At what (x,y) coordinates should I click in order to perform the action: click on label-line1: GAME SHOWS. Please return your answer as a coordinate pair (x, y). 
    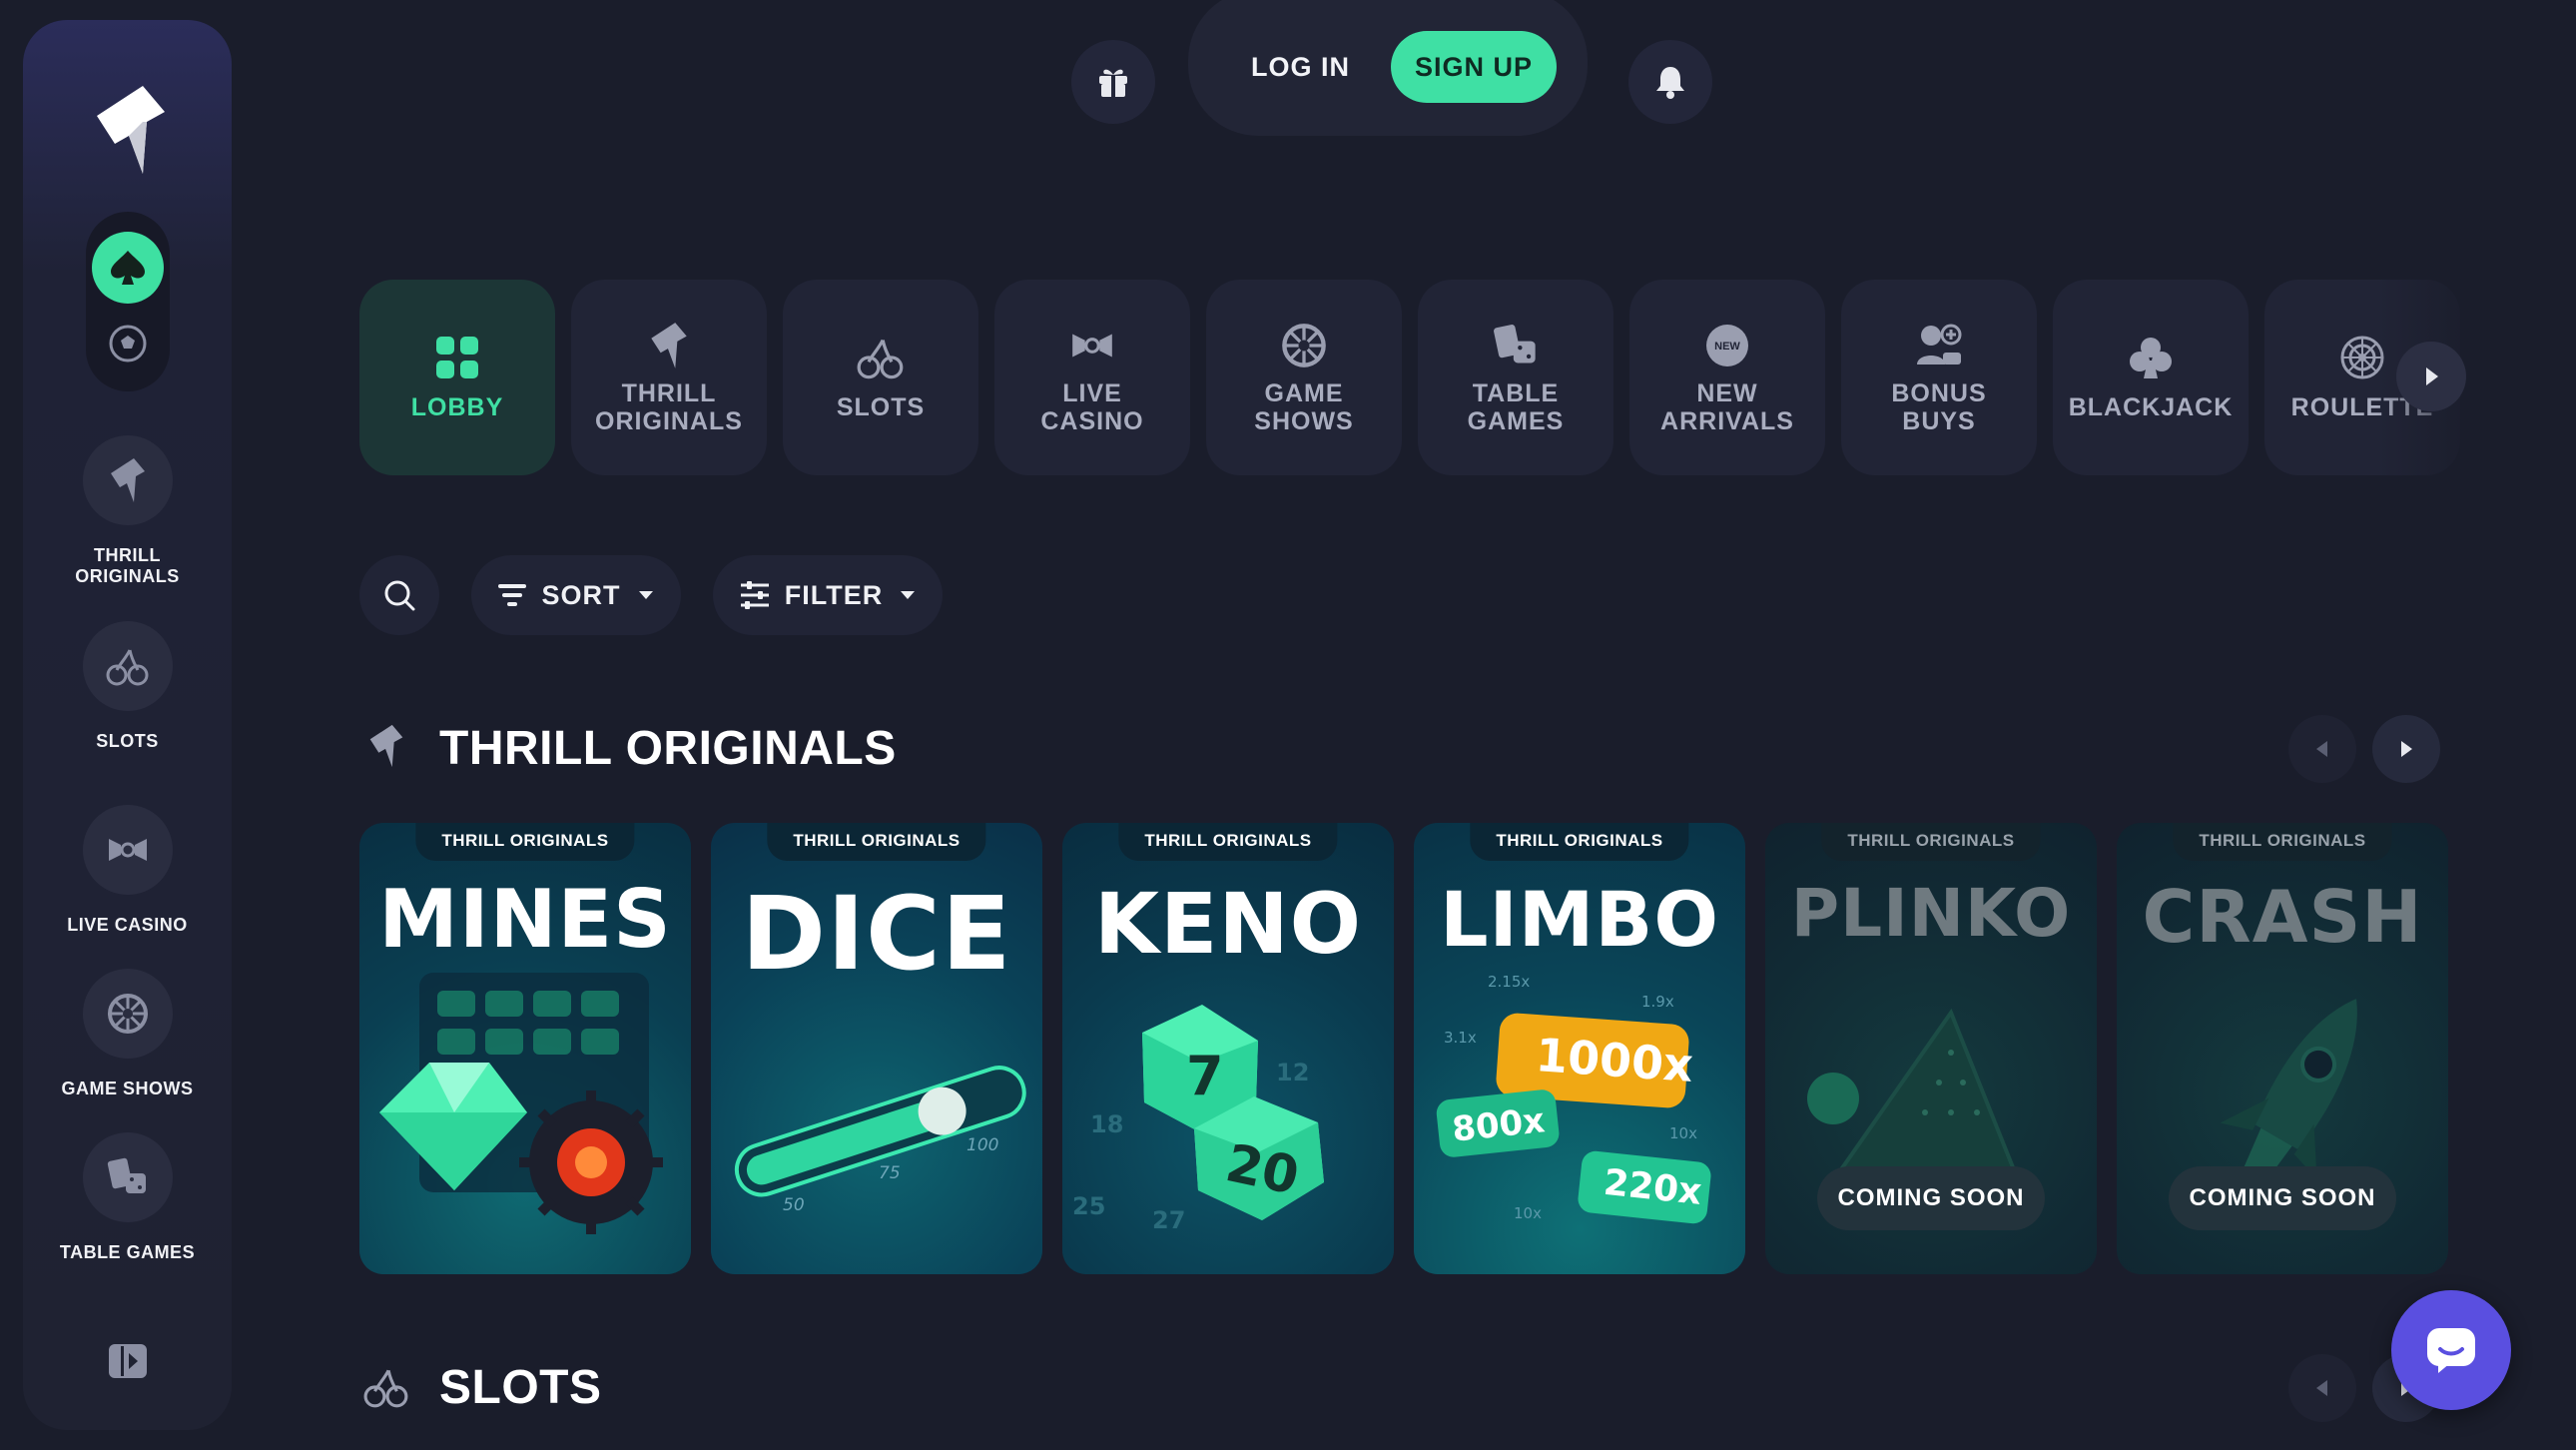
    Looking at the image, I should click on (128, 1088).